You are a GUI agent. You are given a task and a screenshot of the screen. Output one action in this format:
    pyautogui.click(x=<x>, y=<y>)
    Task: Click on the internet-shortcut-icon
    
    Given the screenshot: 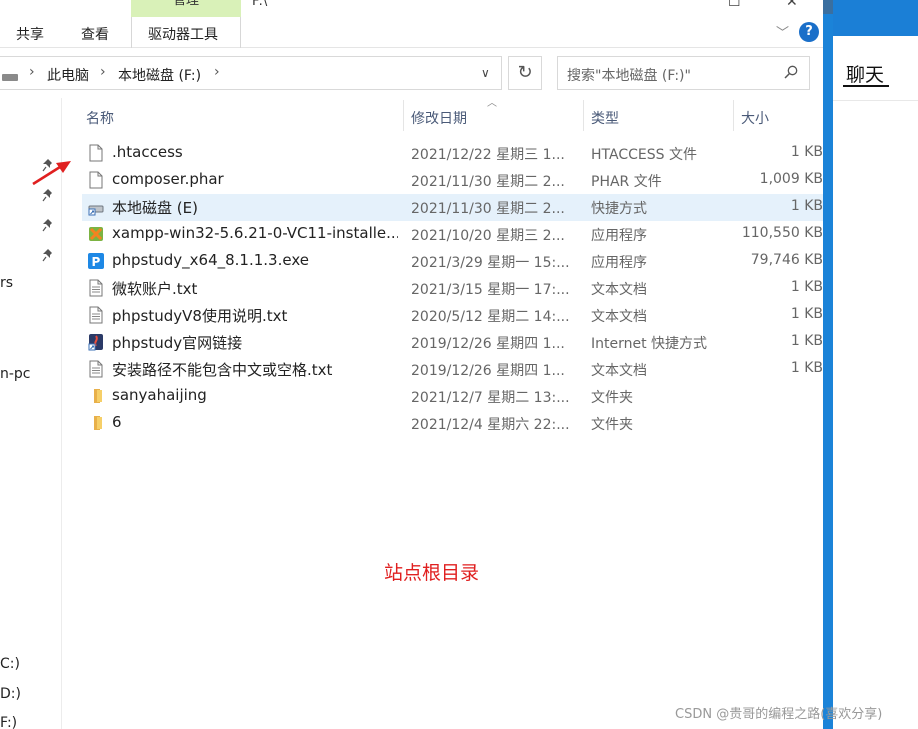 What is the action you would take?
    pyautogui.click(x=96, y=342)
    